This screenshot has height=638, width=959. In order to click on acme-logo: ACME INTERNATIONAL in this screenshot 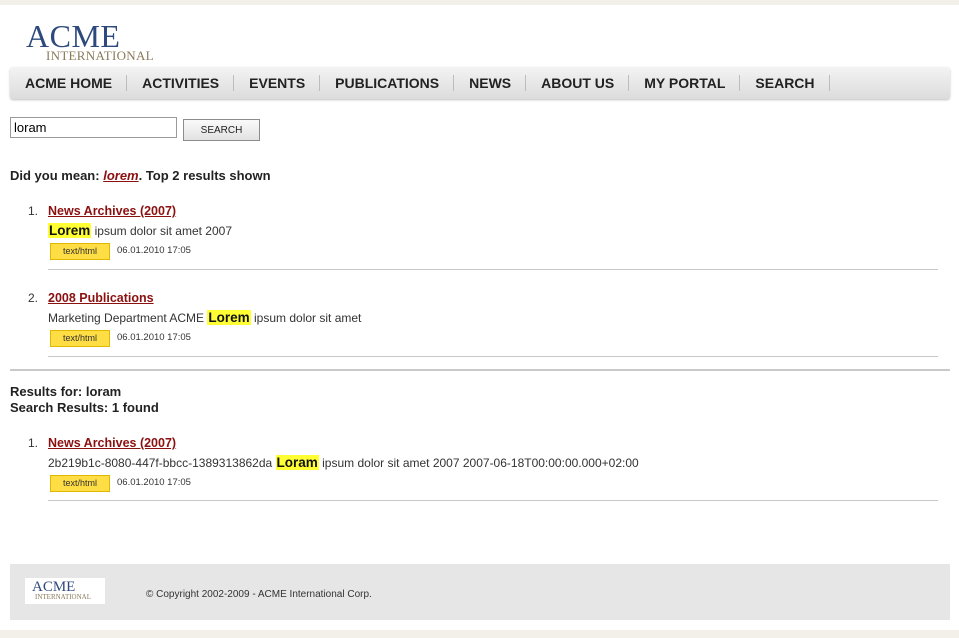, I will do `click(96, 44)`.